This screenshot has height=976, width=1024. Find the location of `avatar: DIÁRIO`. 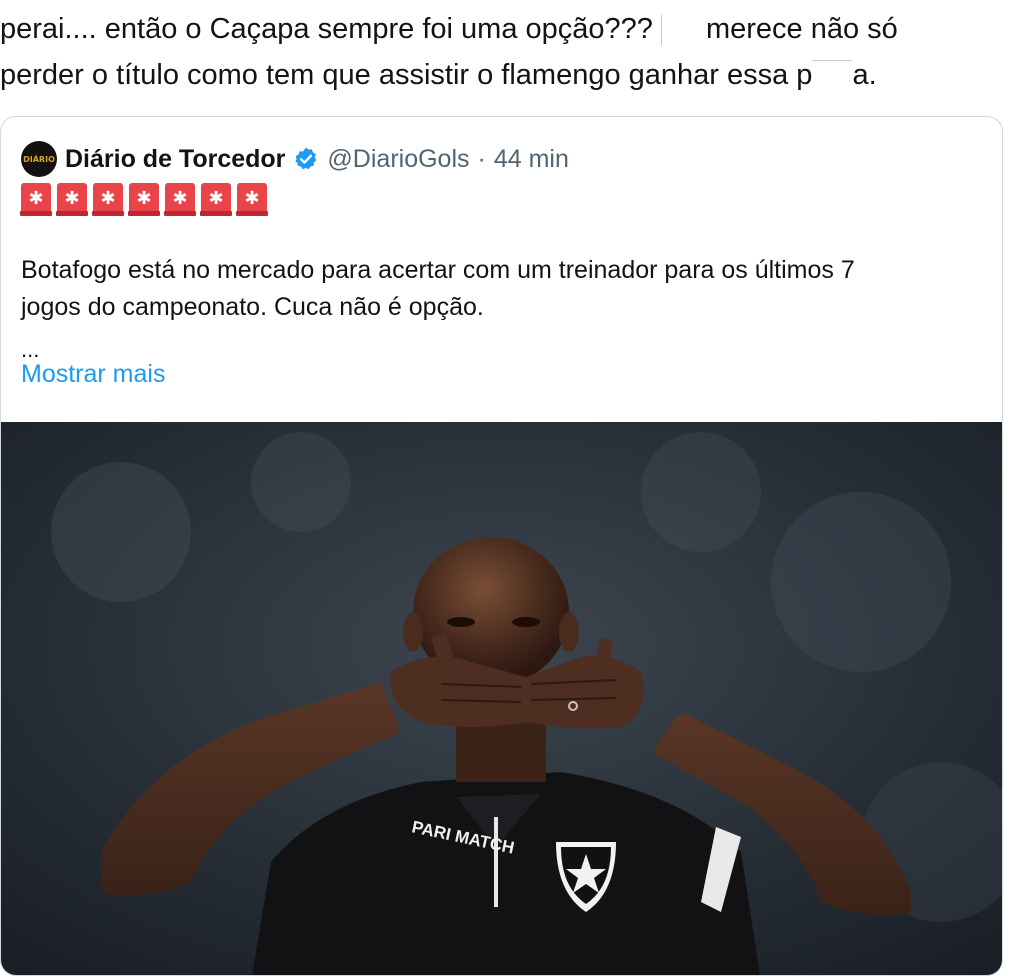

avatar: DIÁRIO is located at coordinates (39, 159).